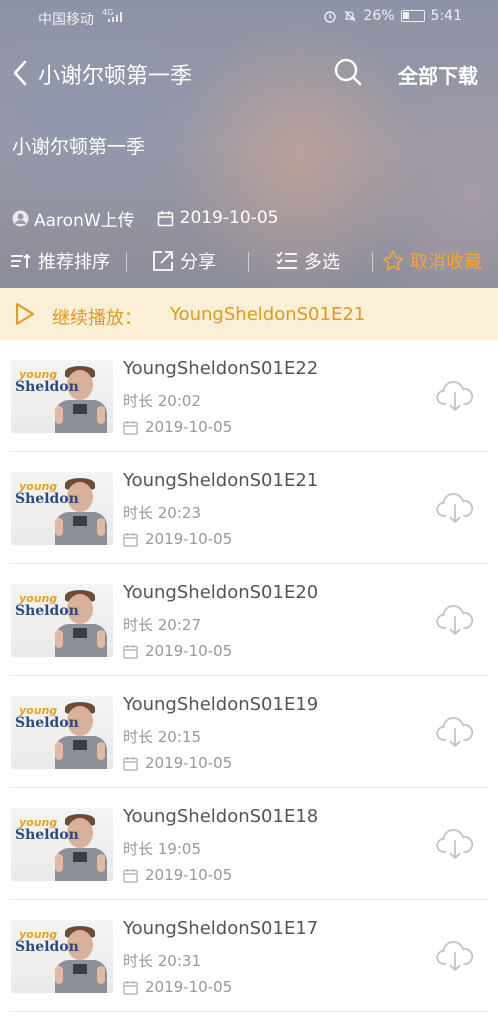 Image resolution: width=498 pixels, height=1020 pixels. Describe the element at coordinates (348, 72) in the screenshot. I see `search-icon` at that location.